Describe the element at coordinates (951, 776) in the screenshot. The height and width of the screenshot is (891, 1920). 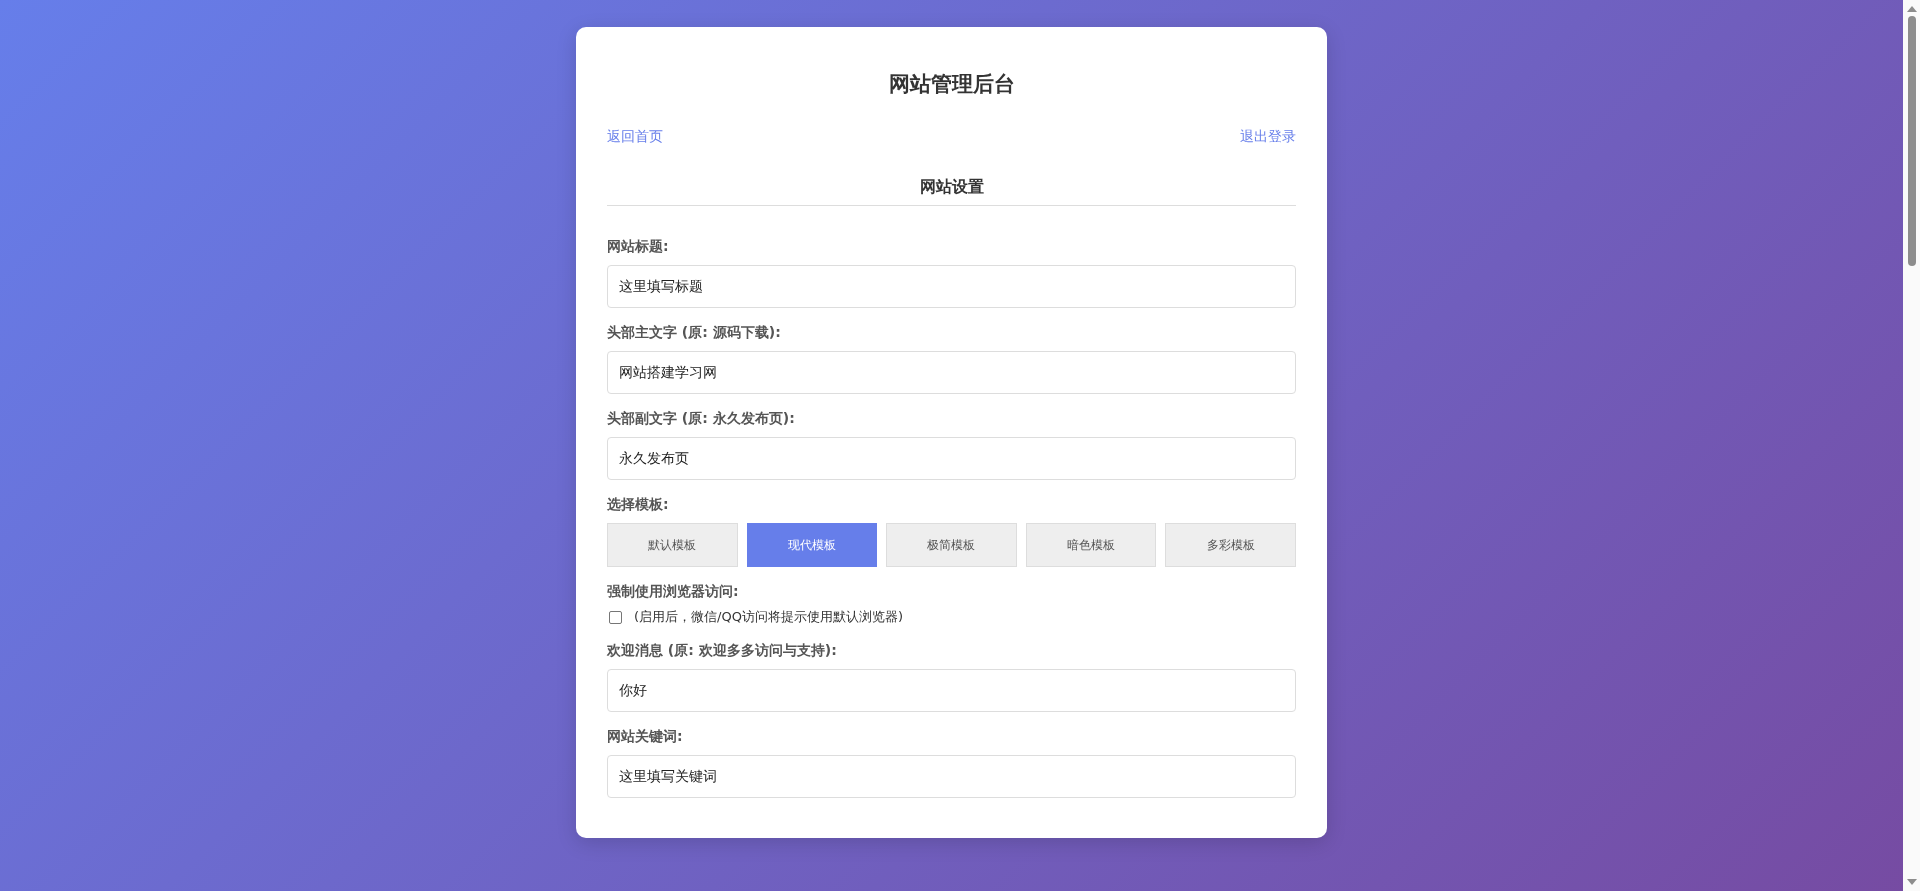
I see `input-field: 这里填写关键词` at that location.